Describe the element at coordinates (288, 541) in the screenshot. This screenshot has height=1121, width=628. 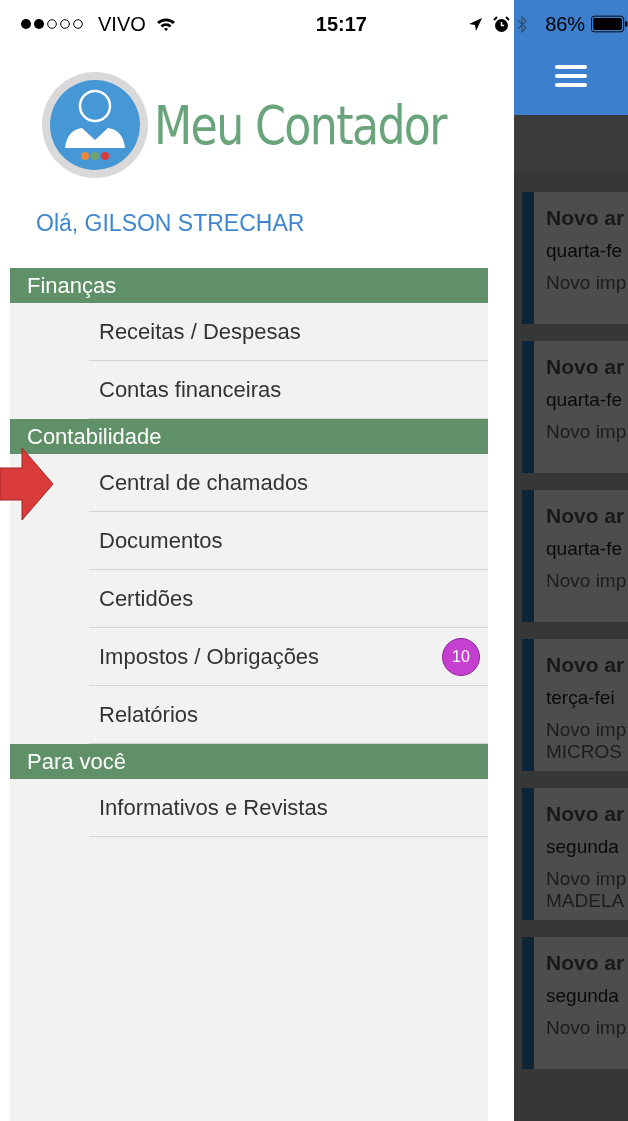
I see `menu-item: Documentos` at that location.